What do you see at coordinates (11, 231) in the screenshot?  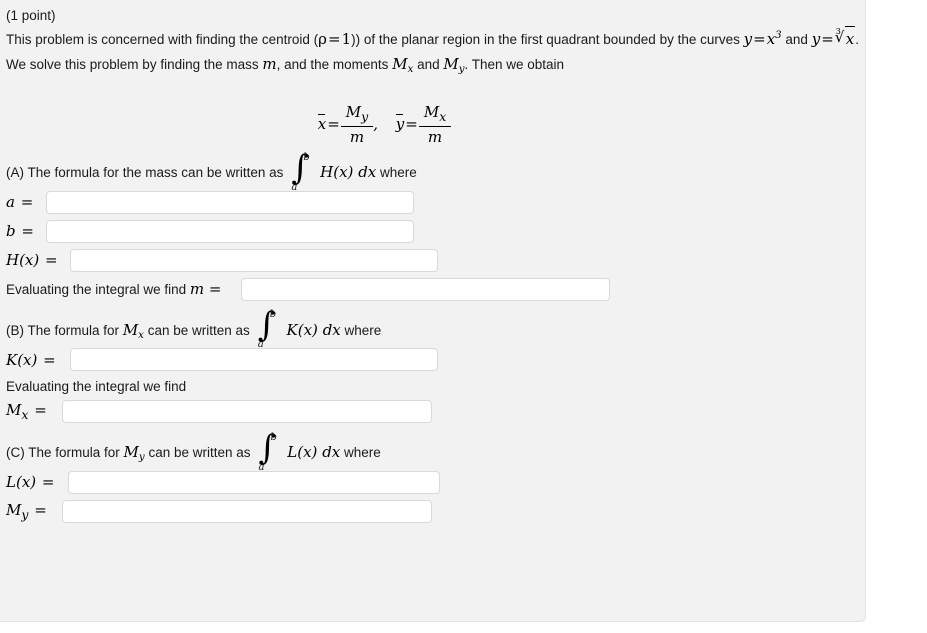 I see `label-b-base: b` at bounding box center [11, 231].